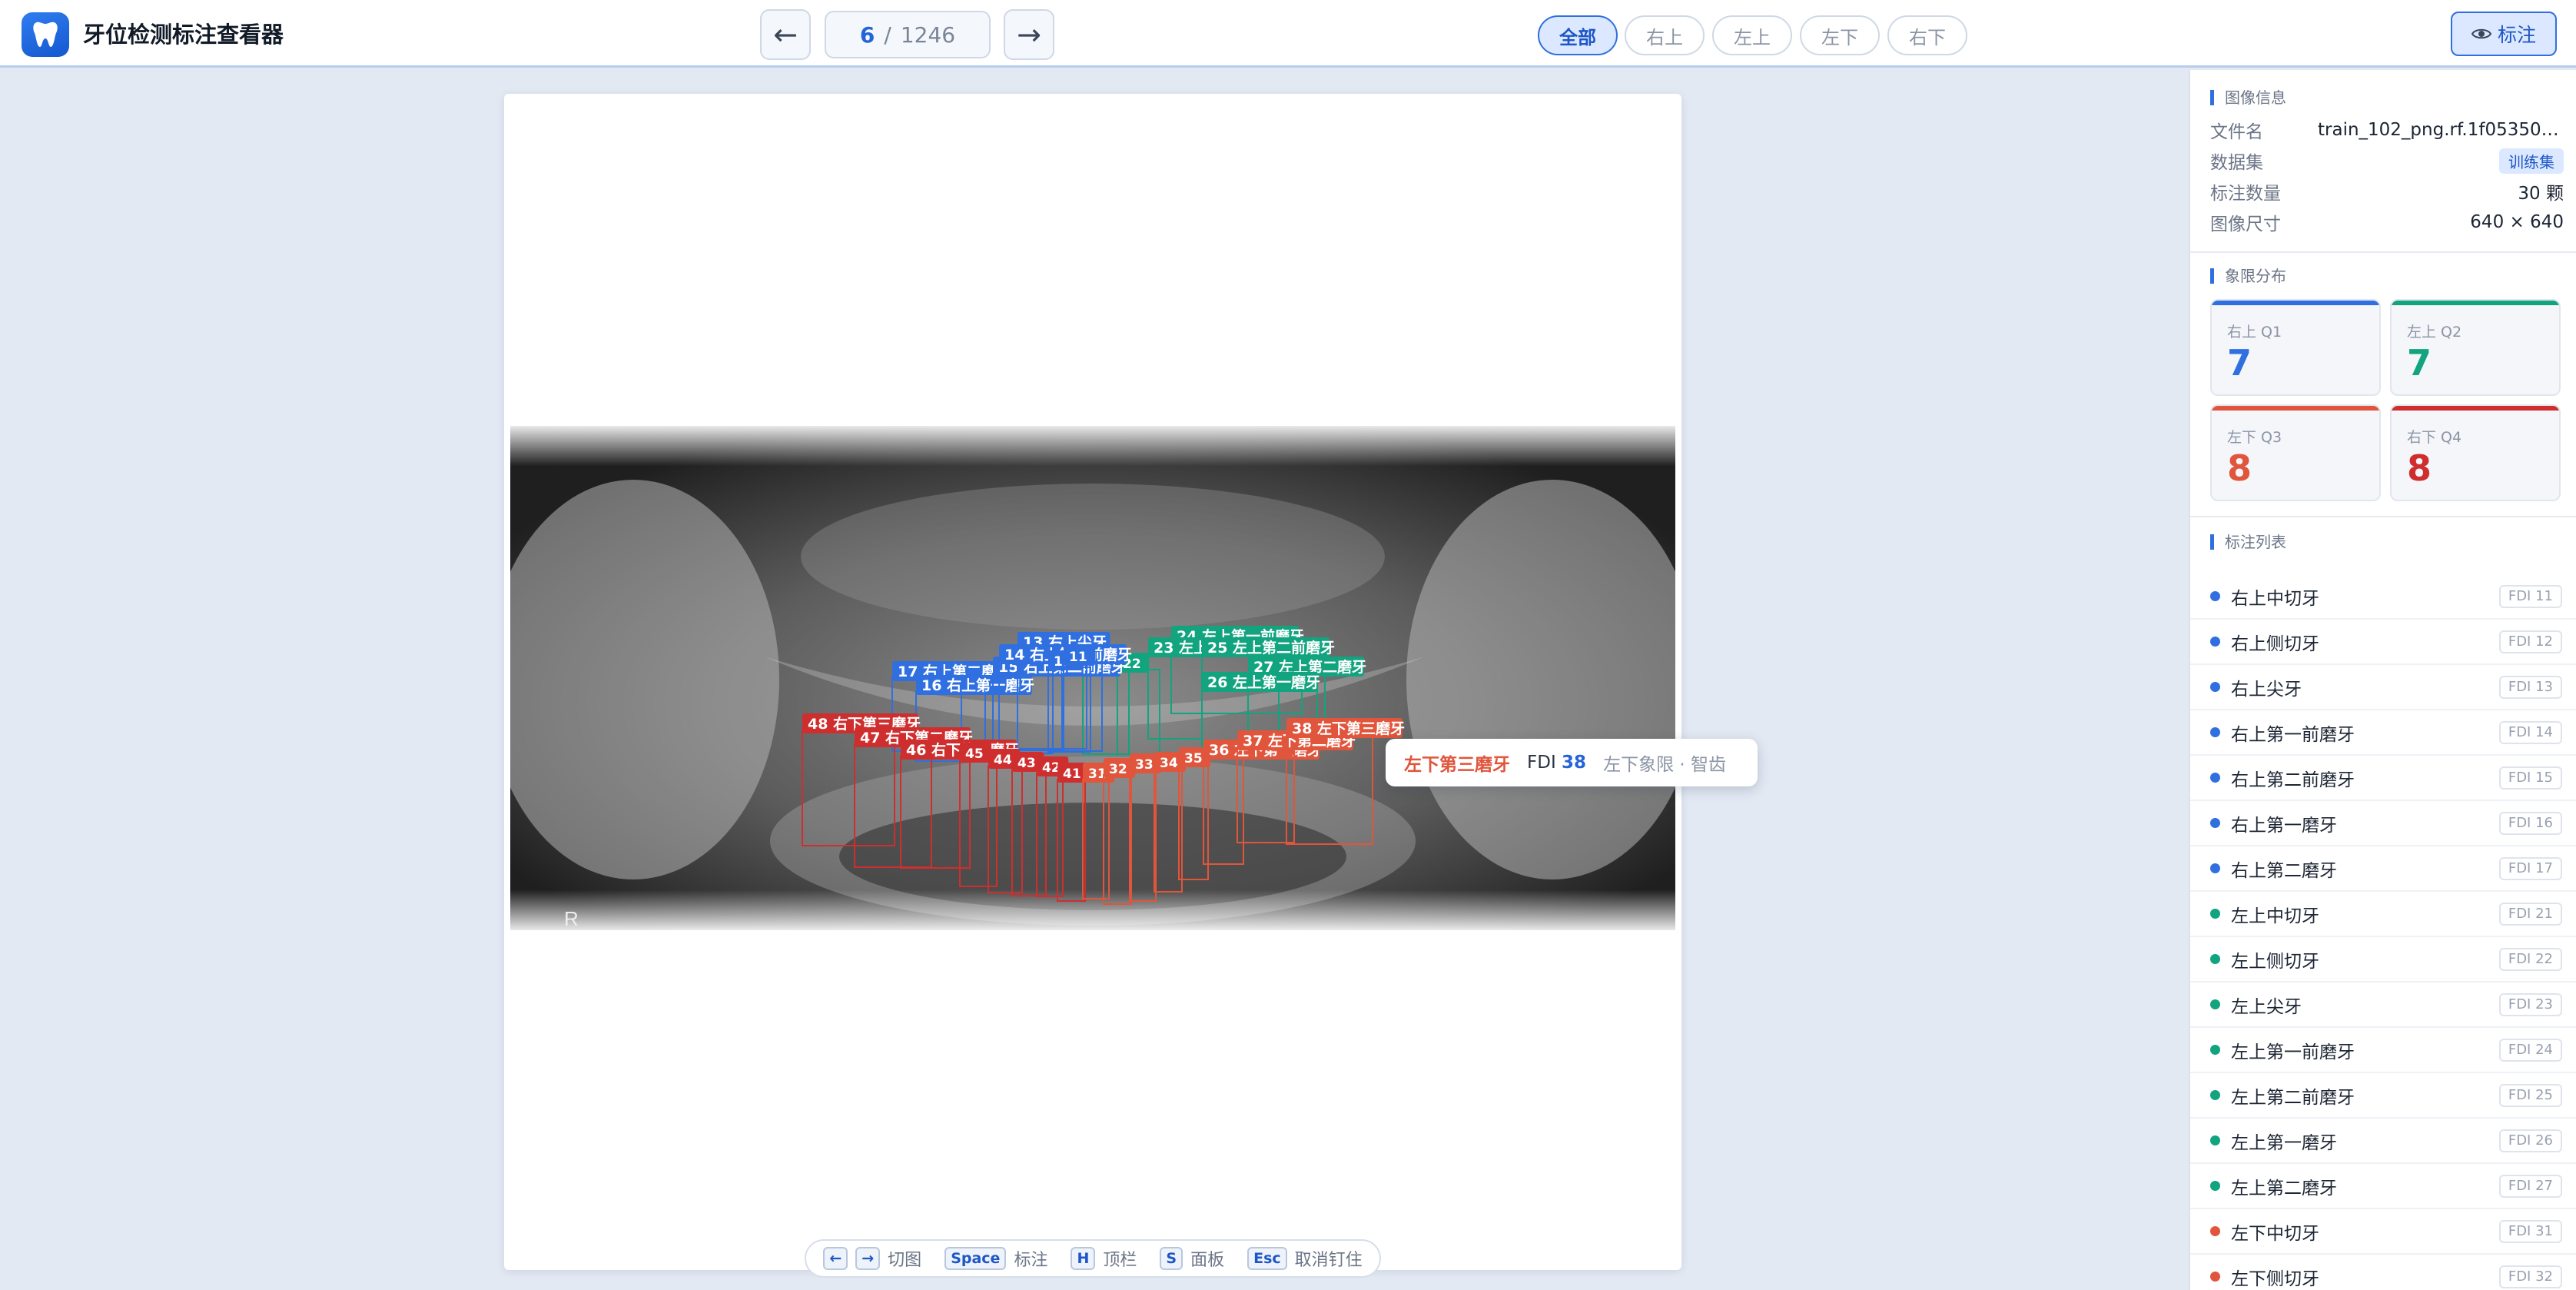 The width and height of the screenshot is (2576, 1290). Describe the element at coordinates (2481, 33) in the screenshot. I see `eye-icon` at that location.